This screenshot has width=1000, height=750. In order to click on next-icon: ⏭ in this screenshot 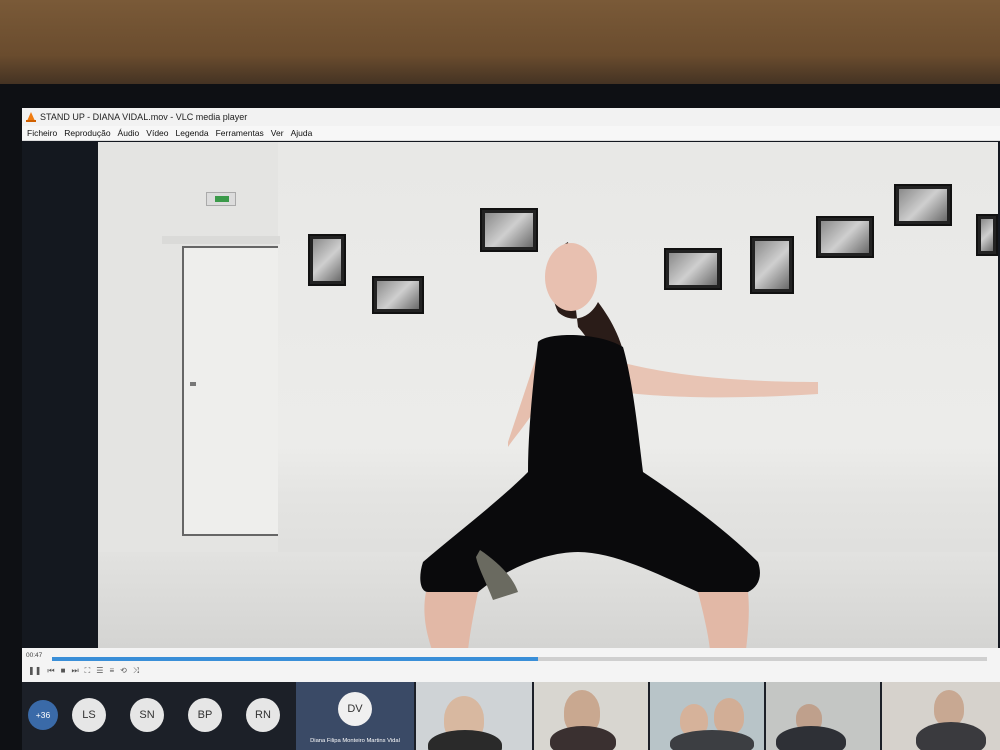, I will do `click(74, 671)`.